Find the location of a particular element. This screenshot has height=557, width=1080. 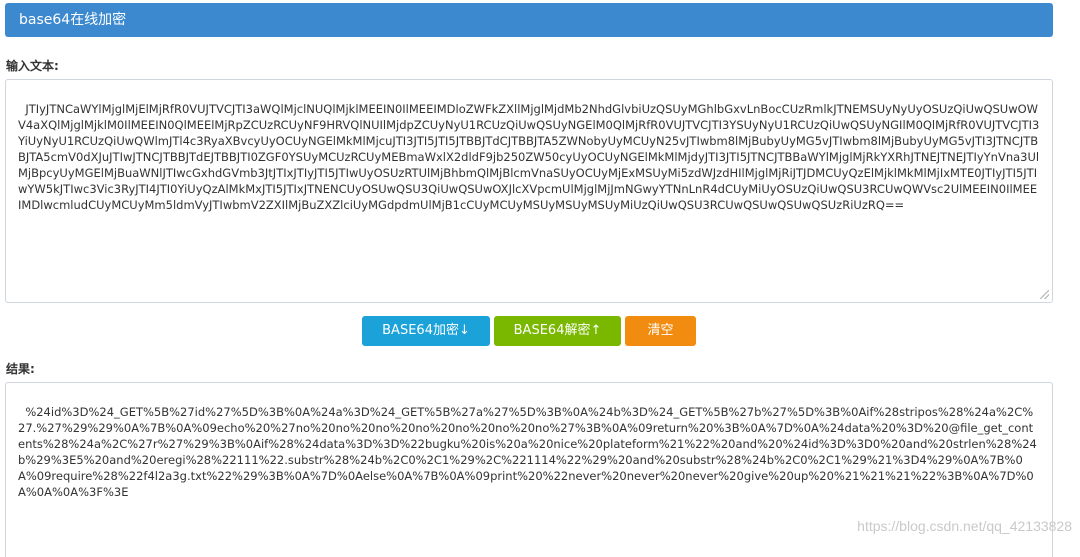

input-label: 输入文本: is located at coordinates (32, 66).